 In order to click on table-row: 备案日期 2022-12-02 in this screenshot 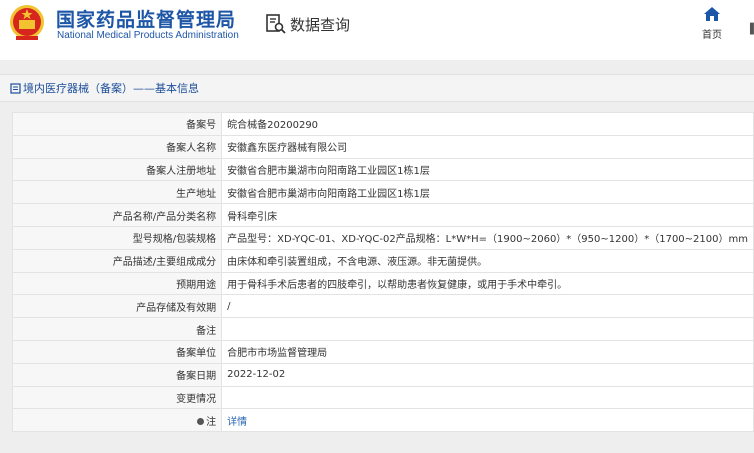, I will do `click(382, 374)`.